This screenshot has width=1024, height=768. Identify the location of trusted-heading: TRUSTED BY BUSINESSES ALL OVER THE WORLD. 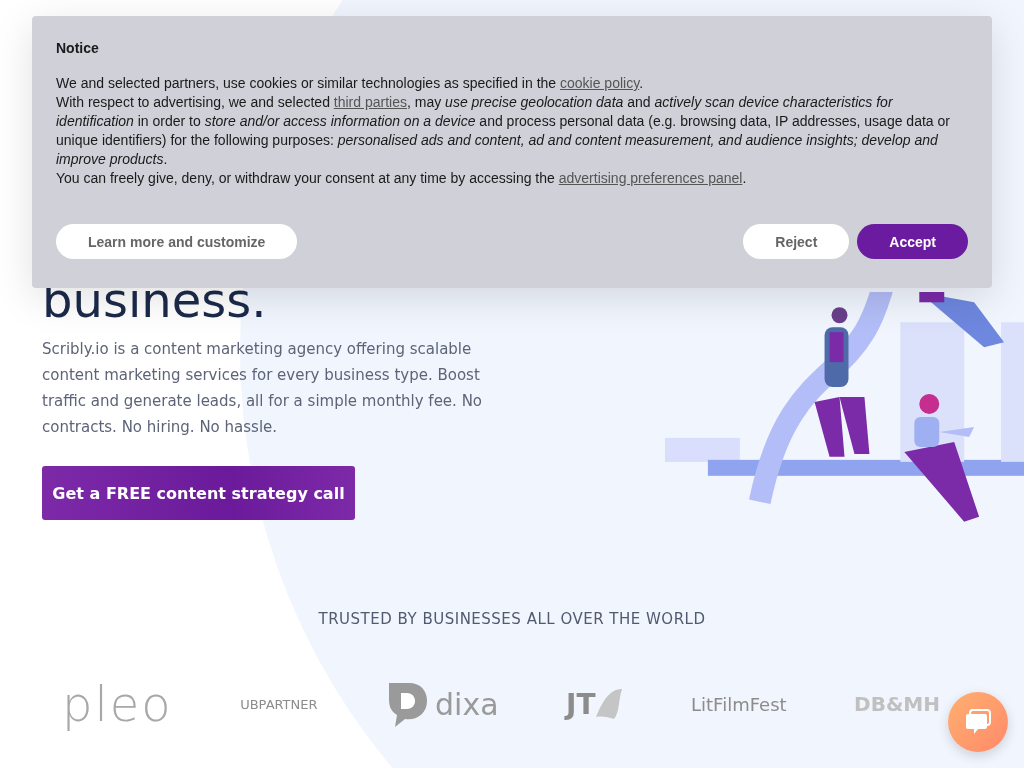
(512, 619).